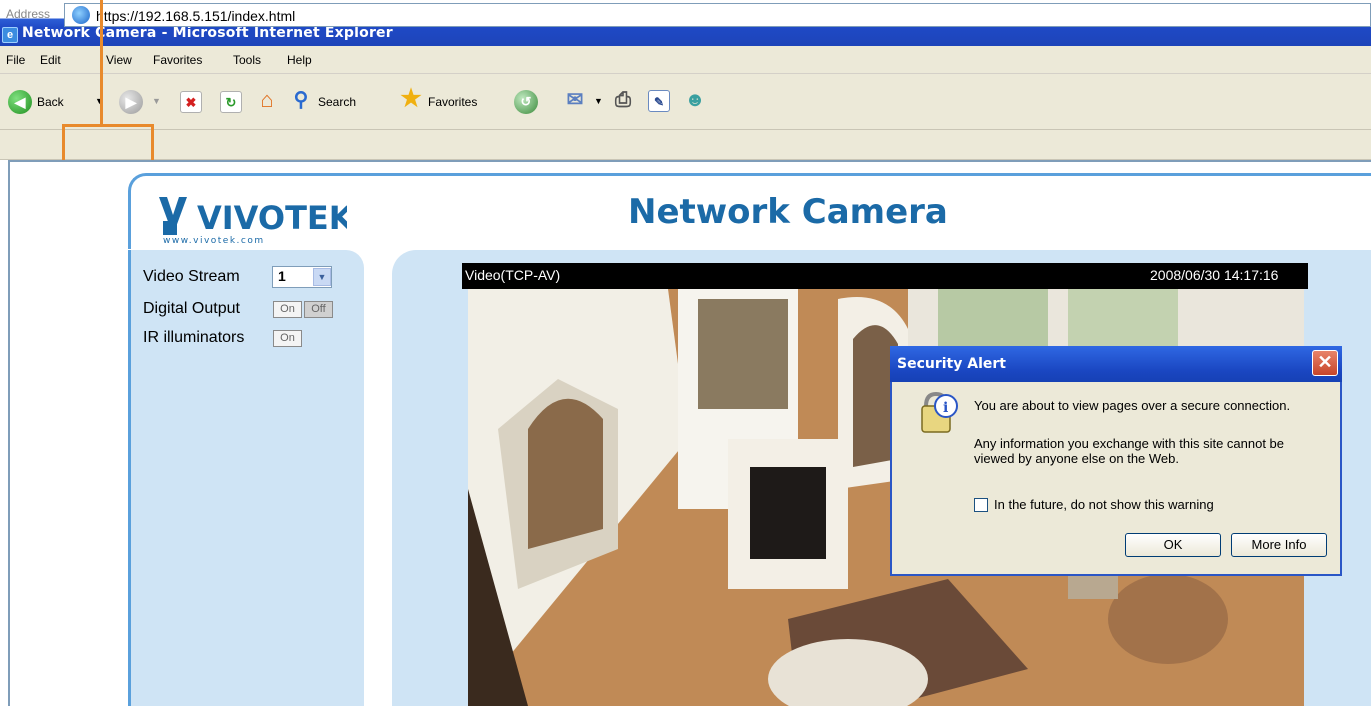 The height and width of the screenshot is (706, 1371). I want to click on ir-on-button: On, so click(287, 338).